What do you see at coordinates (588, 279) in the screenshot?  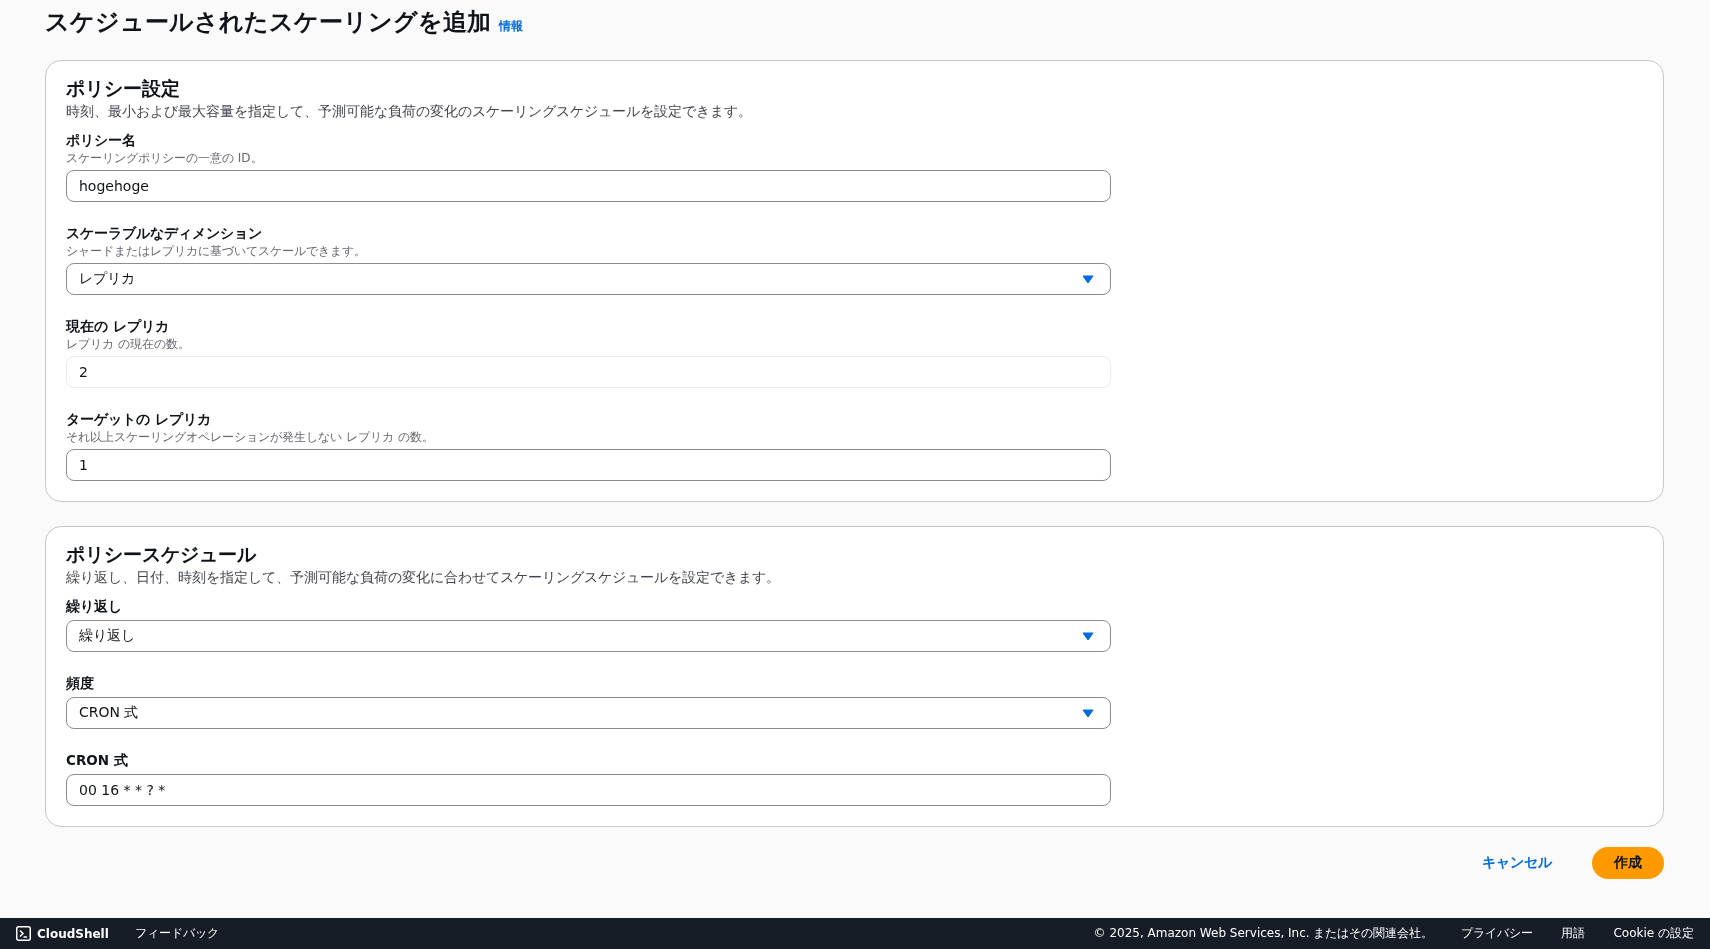 I see `select-field: レプリカ` at bounding box center [588, 279].